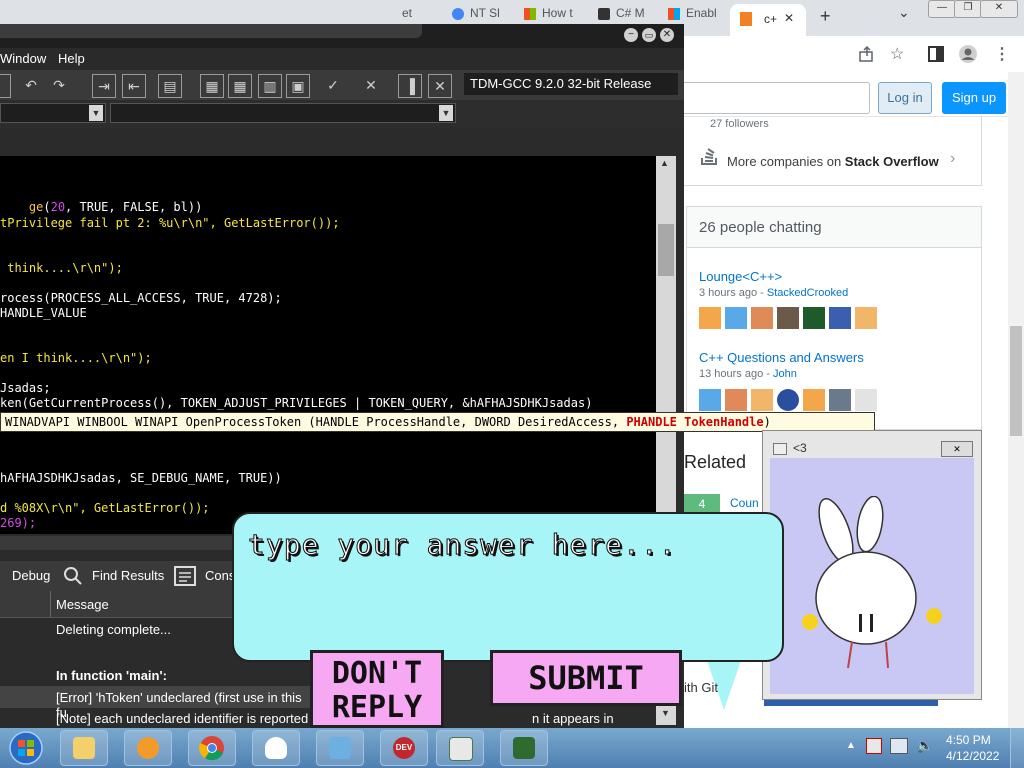  What do you see at coordinates (974, 98) in the screenshot?
I see `signup-button: Sign up` at bounding box center [974, 98].